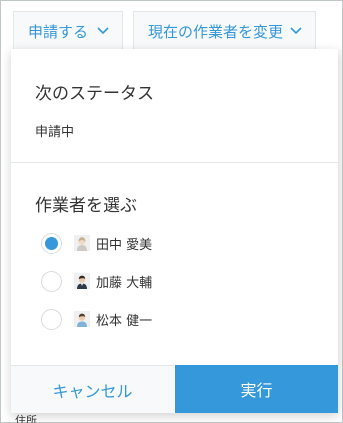  What do you see at coordinates (58, 31) in the screenshot?
I see `apply-button-label: 申請する` at bounding box center [58, 31].